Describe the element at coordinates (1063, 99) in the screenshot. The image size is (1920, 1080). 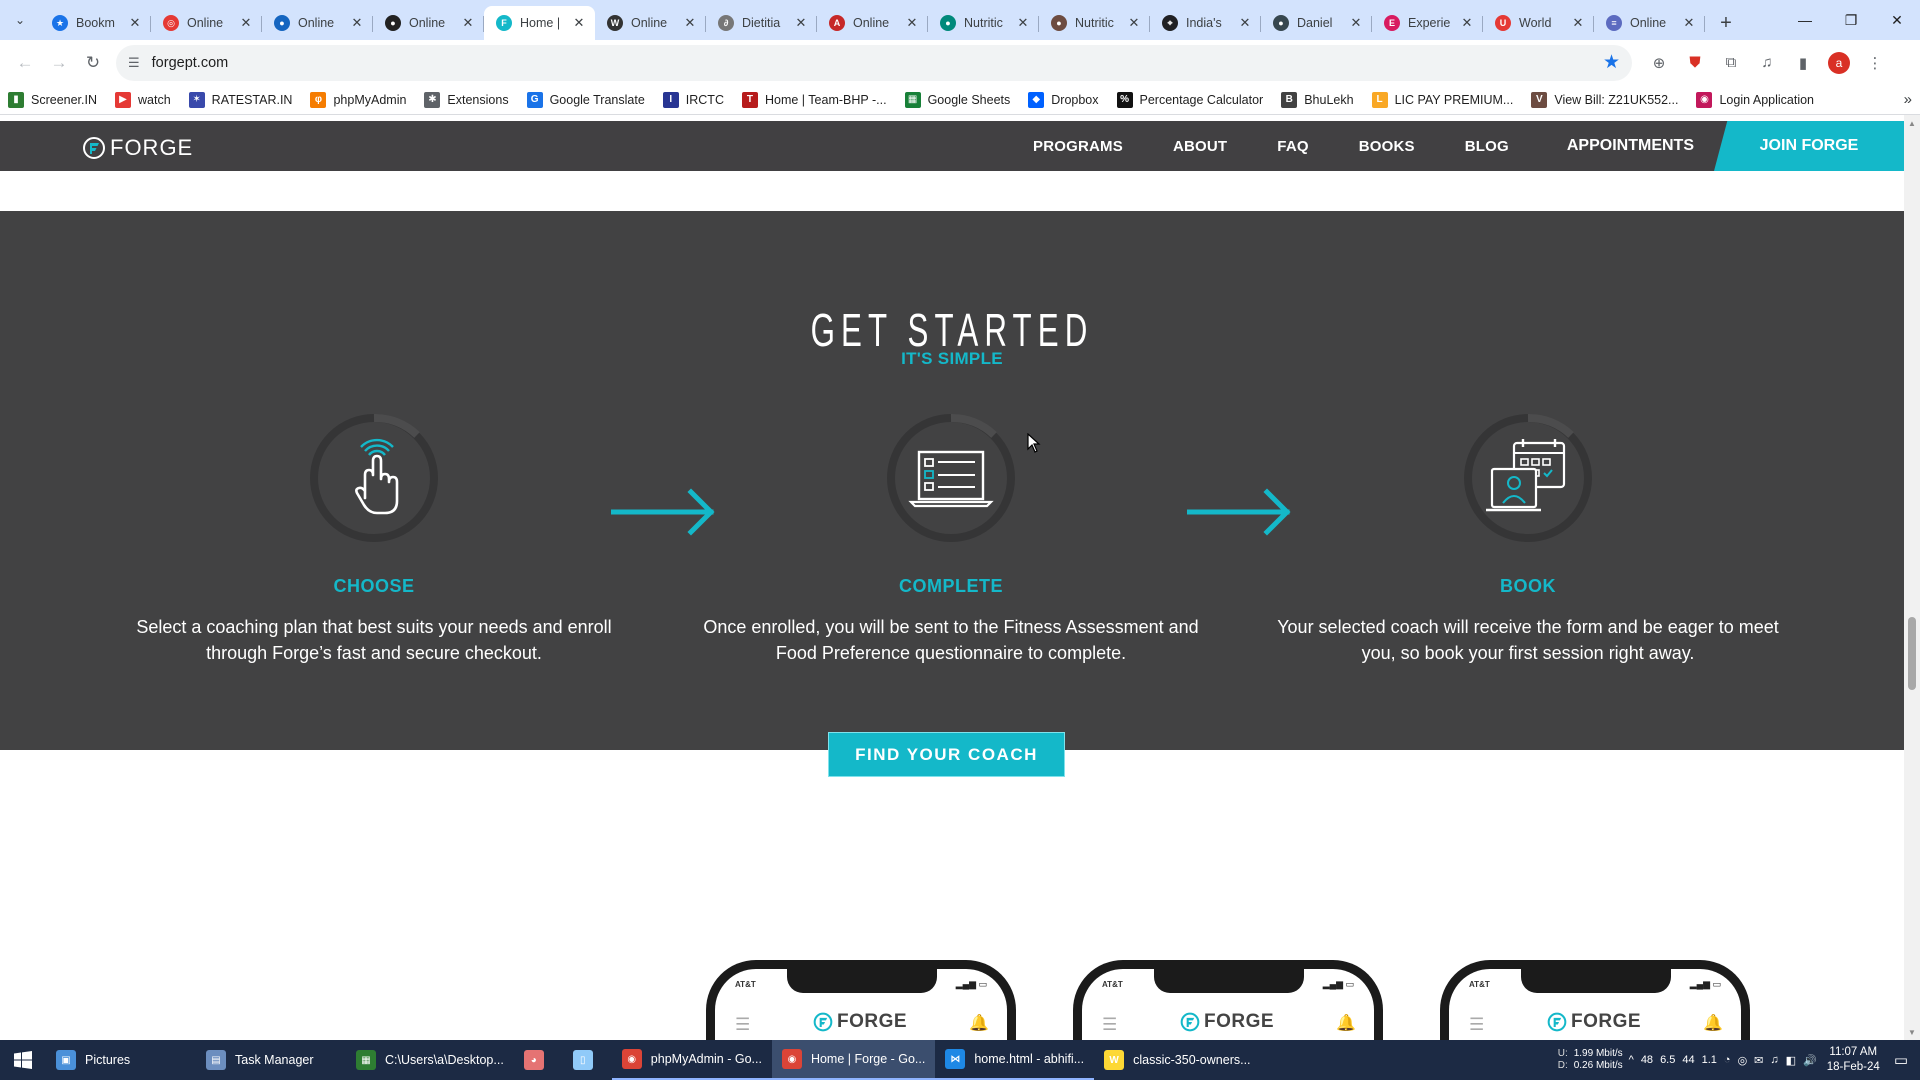
I see `bookmark-item: ◆ Dropbox` at that location.